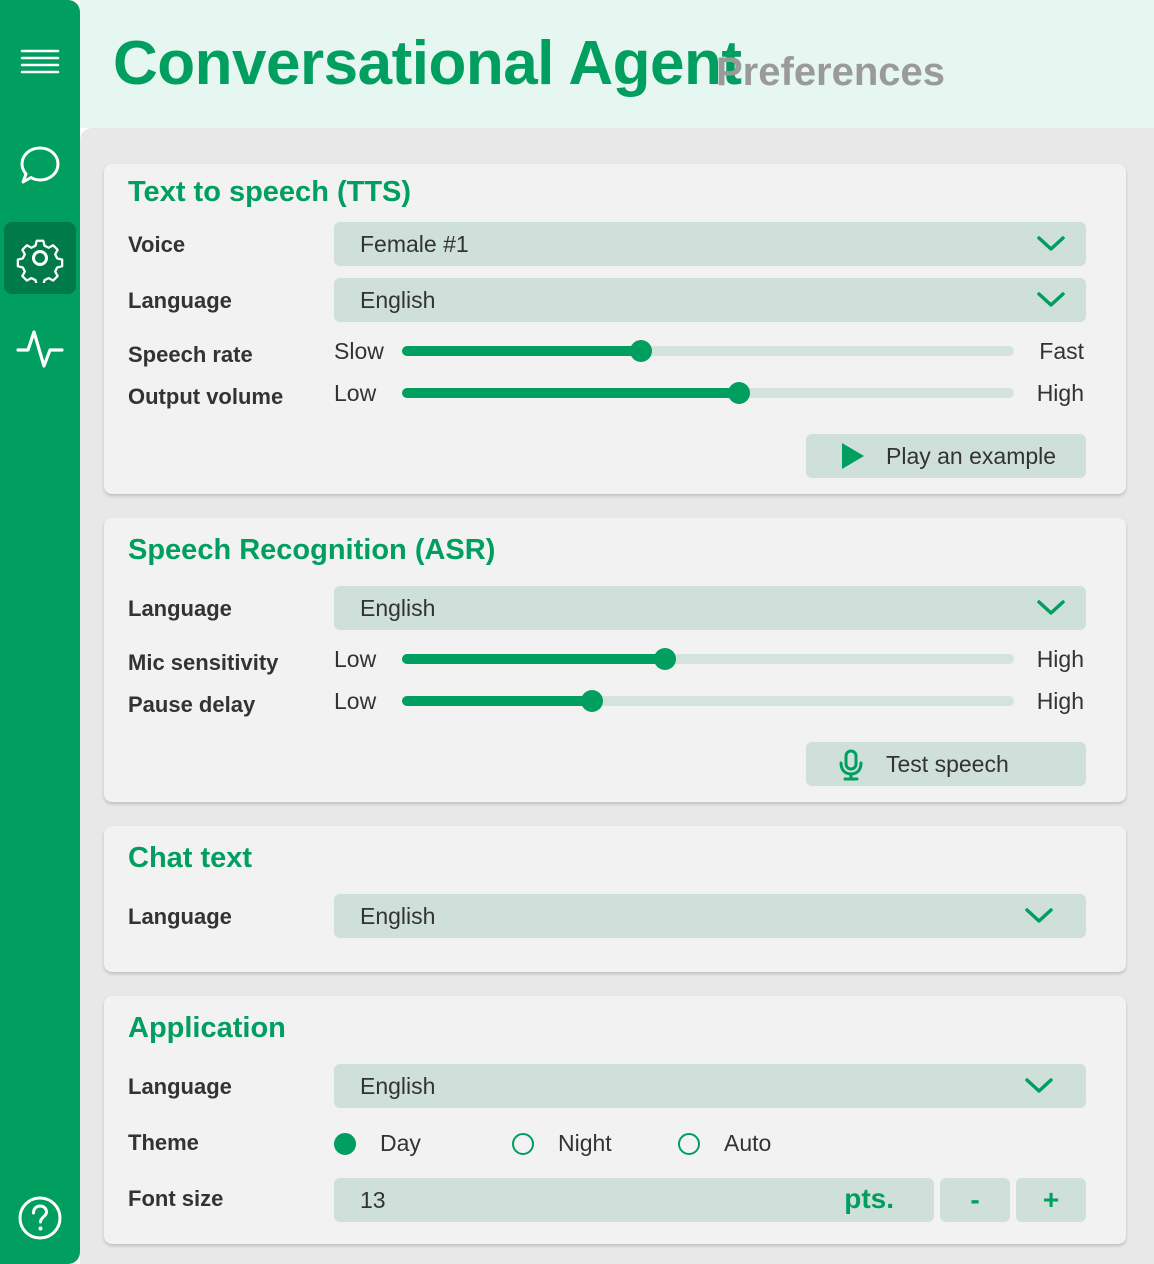  I want to click on font-size-decrement-button: -, so click(975, 1200).